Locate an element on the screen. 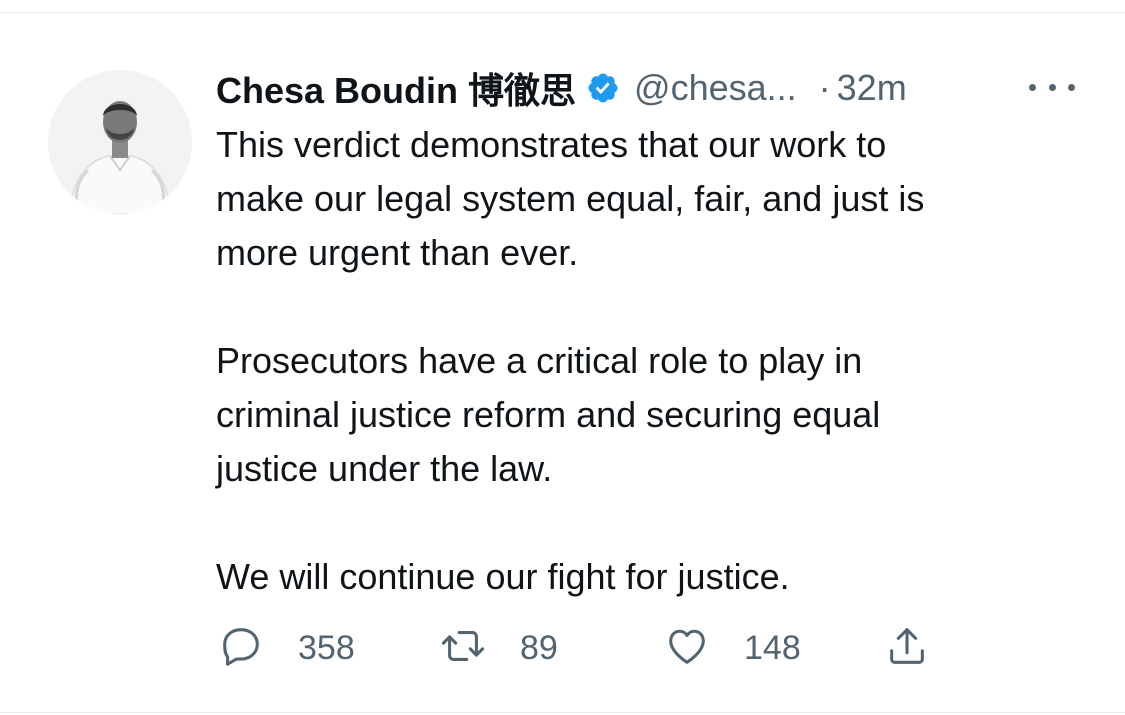 The height and width of the screenshot is (715, 1125). avatar is located at coordinates (120, 142).